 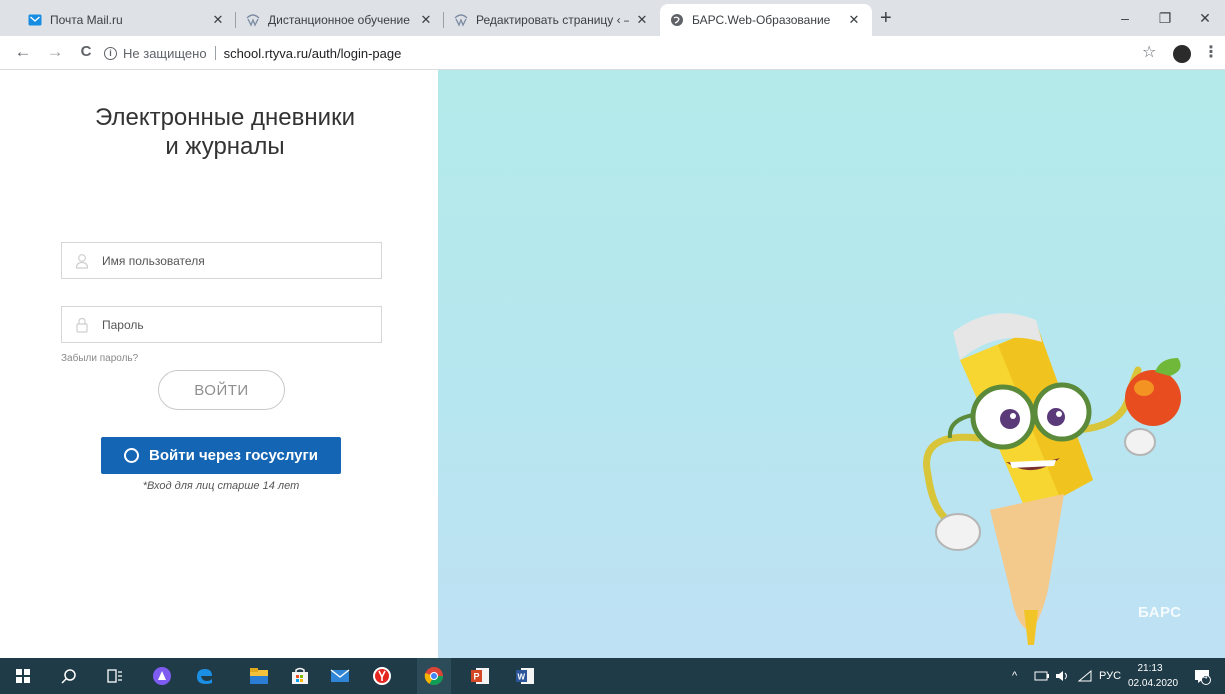 I want to click on pencil-mascot-illustration, so click(x=1052, y=479).